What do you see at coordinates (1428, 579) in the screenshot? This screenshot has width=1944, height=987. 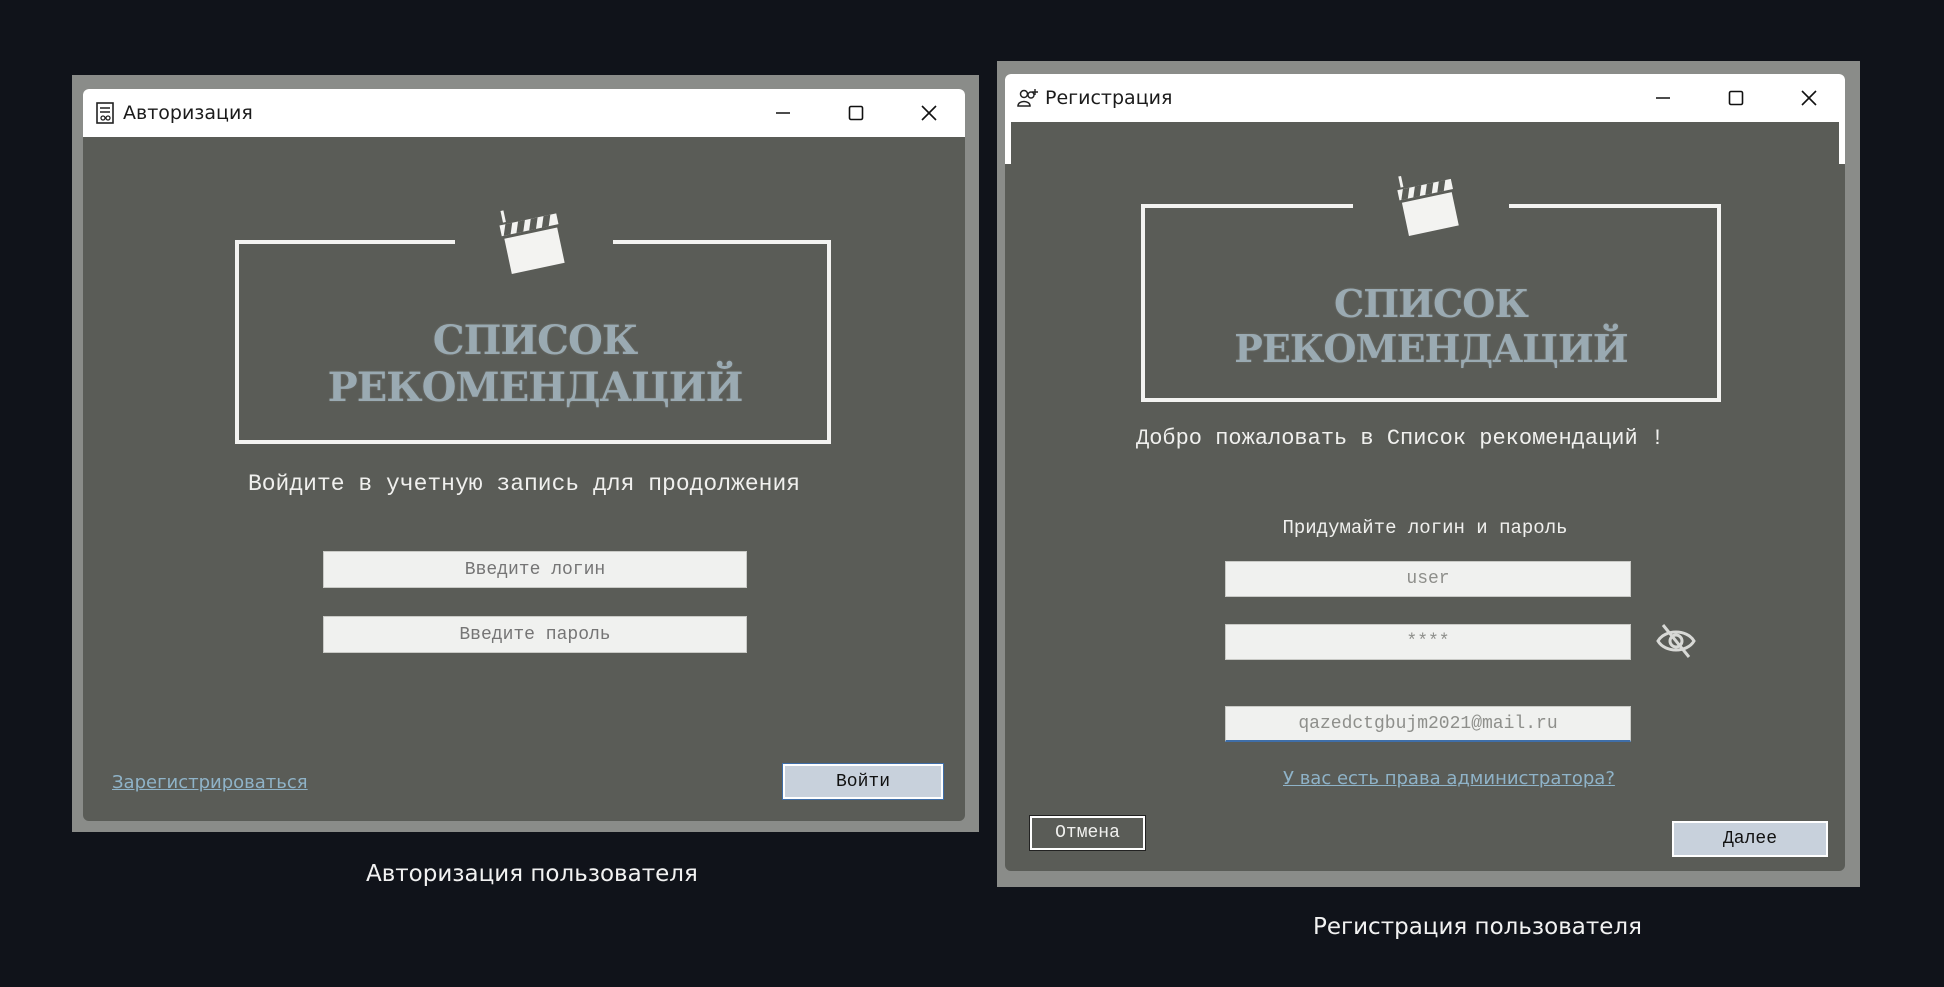 I see `username-field: user` at bounding box center [1428, 579].